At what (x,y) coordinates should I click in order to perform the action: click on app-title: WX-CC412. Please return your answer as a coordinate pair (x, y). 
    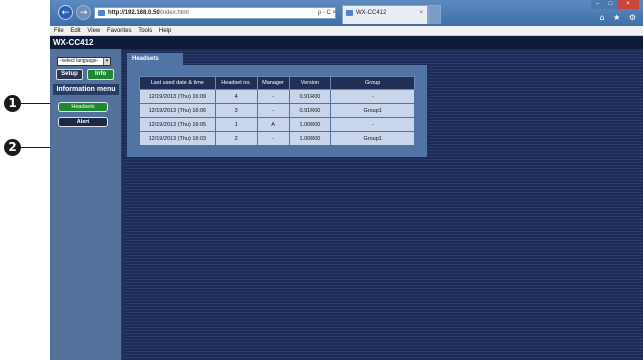
    Looking at the image, I should click on (346, 42).